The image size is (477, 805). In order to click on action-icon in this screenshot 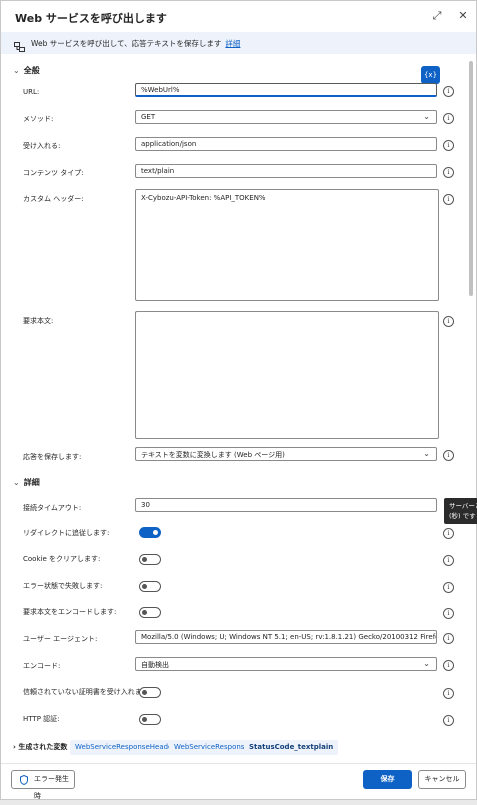, I will do `click(19, 46)`.